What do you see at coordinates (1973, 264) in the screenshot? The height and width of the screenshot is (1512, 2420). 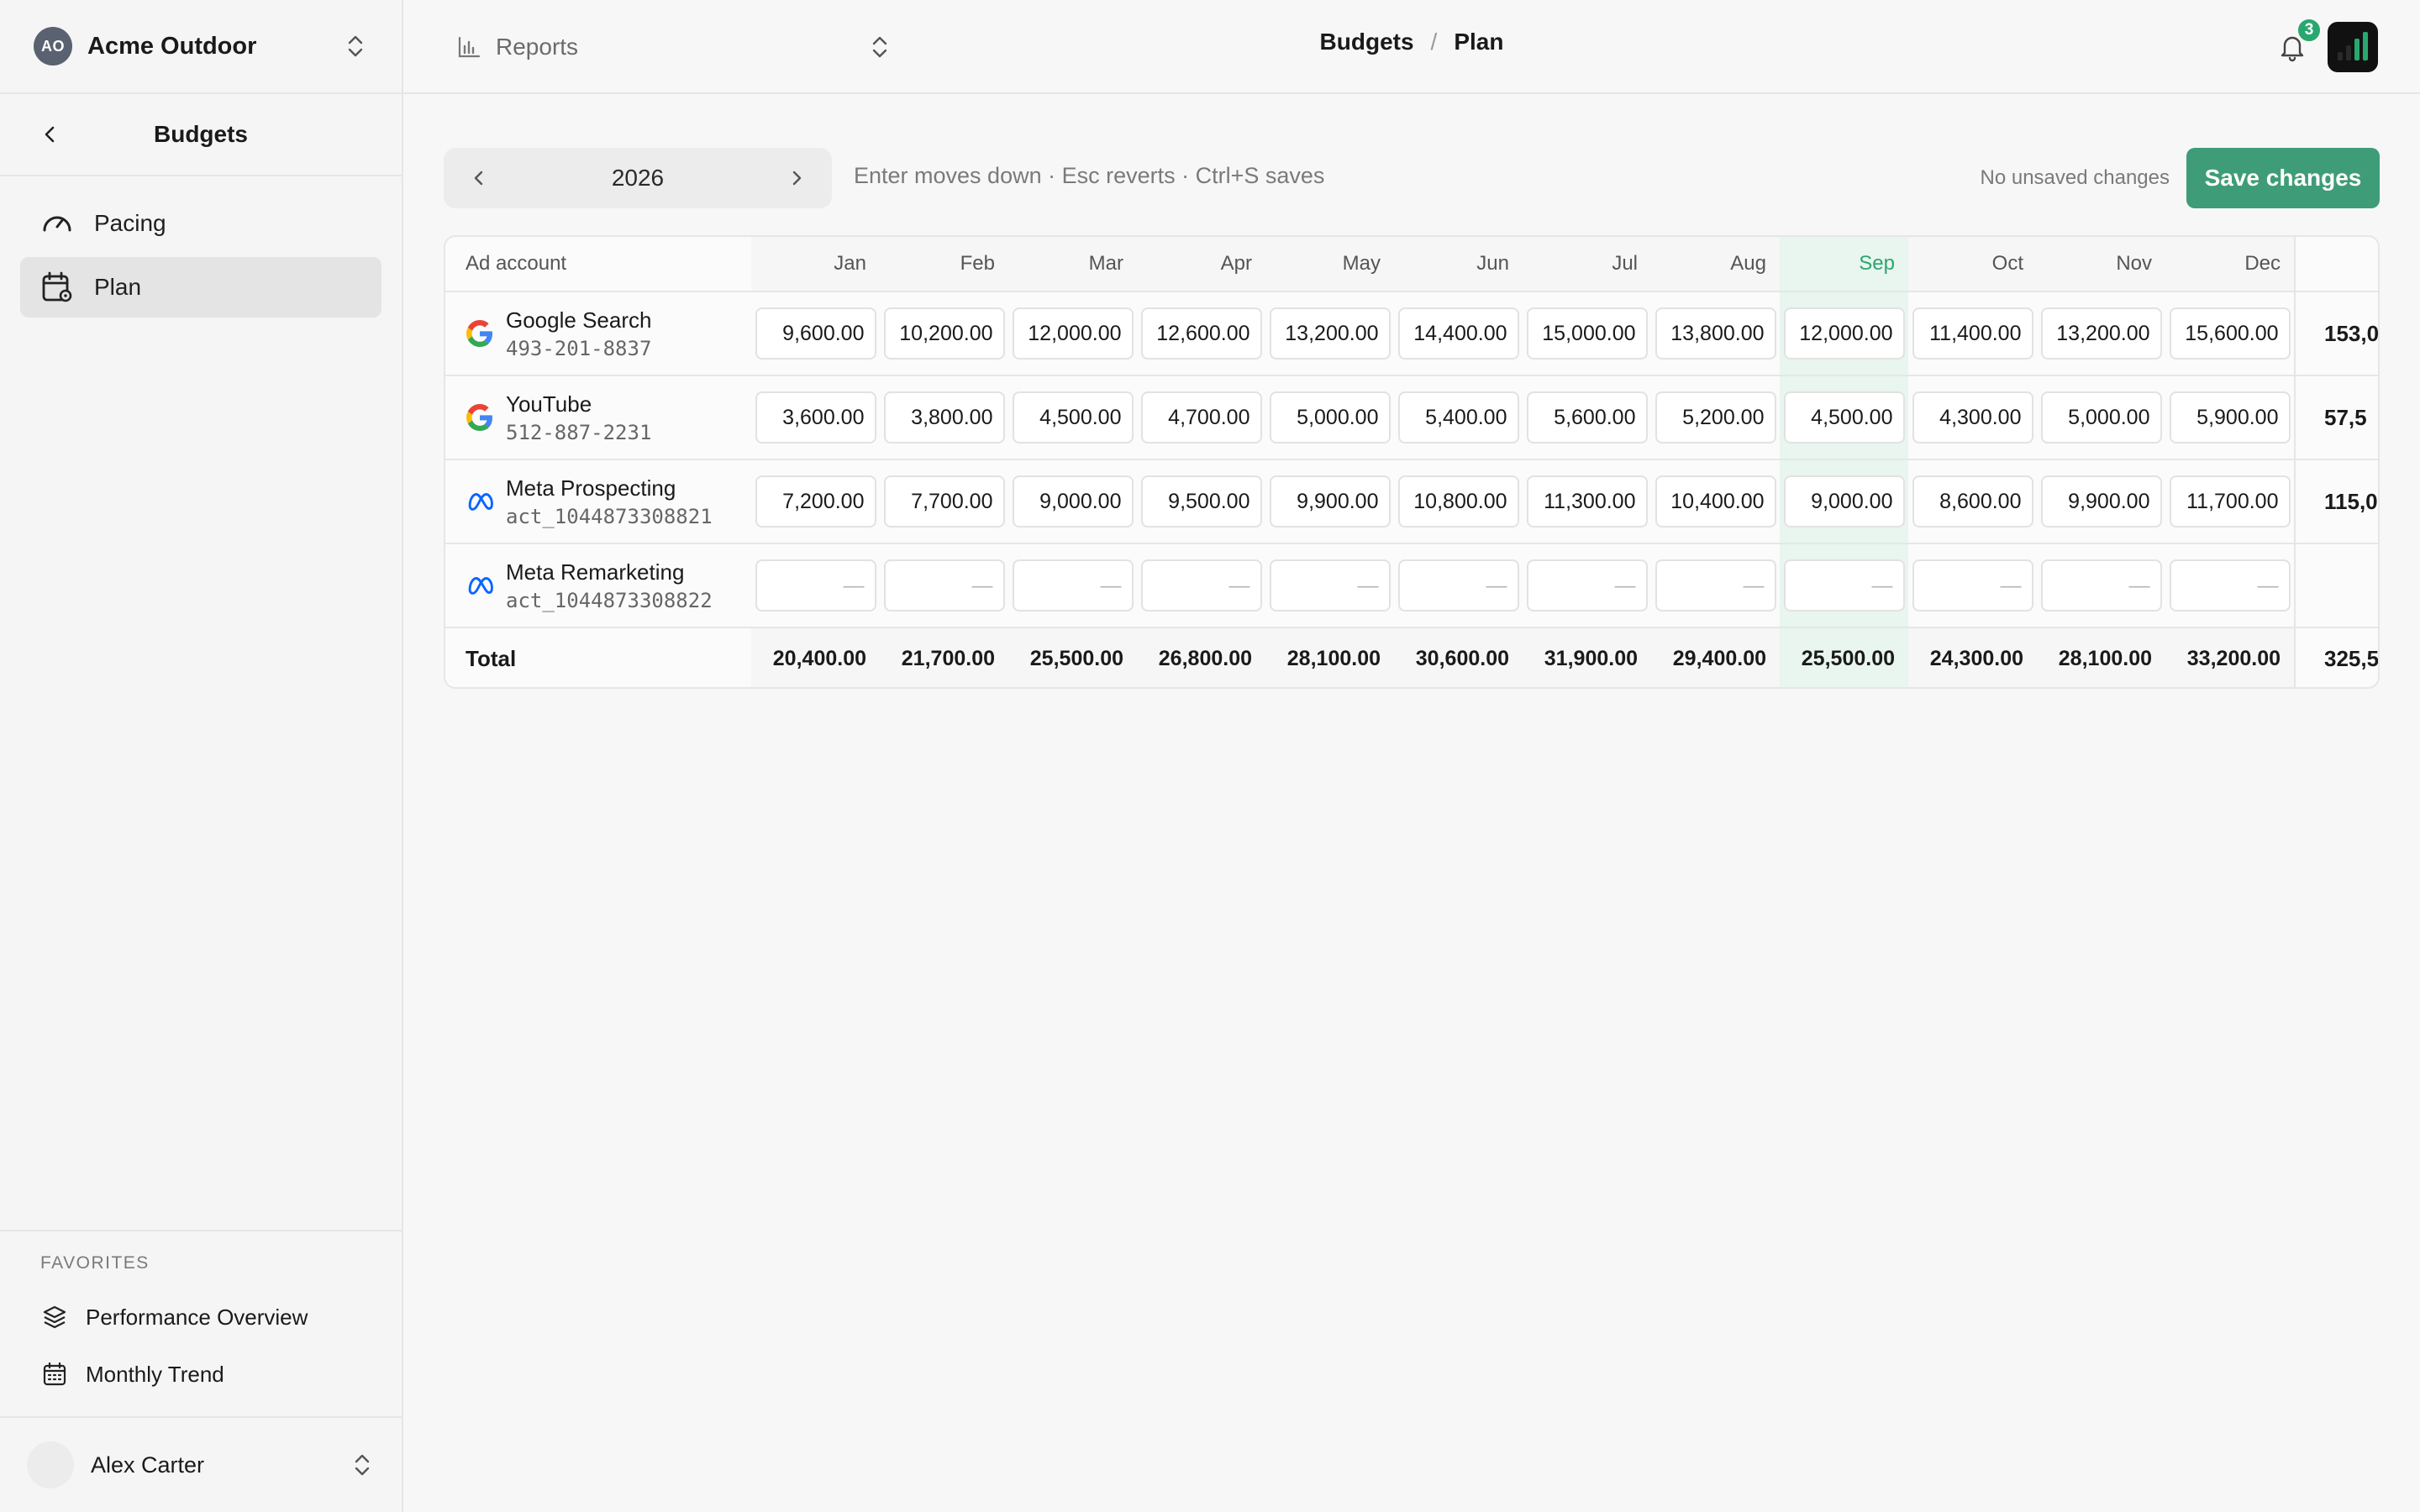 I see `column-header-oct: Oct` at bounding box center [1973, 264].